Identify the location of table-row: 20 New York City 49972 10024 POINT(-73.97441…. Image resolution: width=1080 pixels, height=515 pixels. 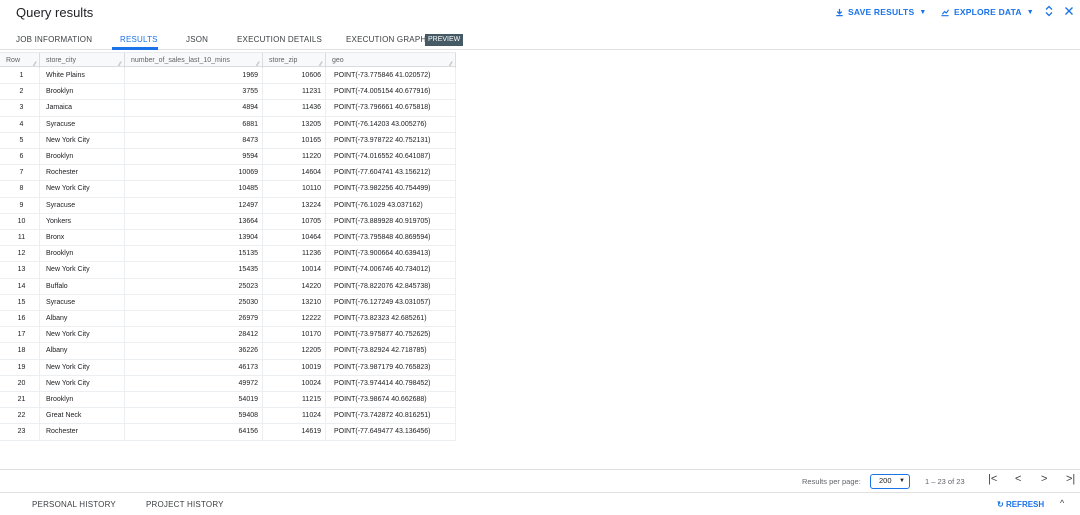
(228, 383).